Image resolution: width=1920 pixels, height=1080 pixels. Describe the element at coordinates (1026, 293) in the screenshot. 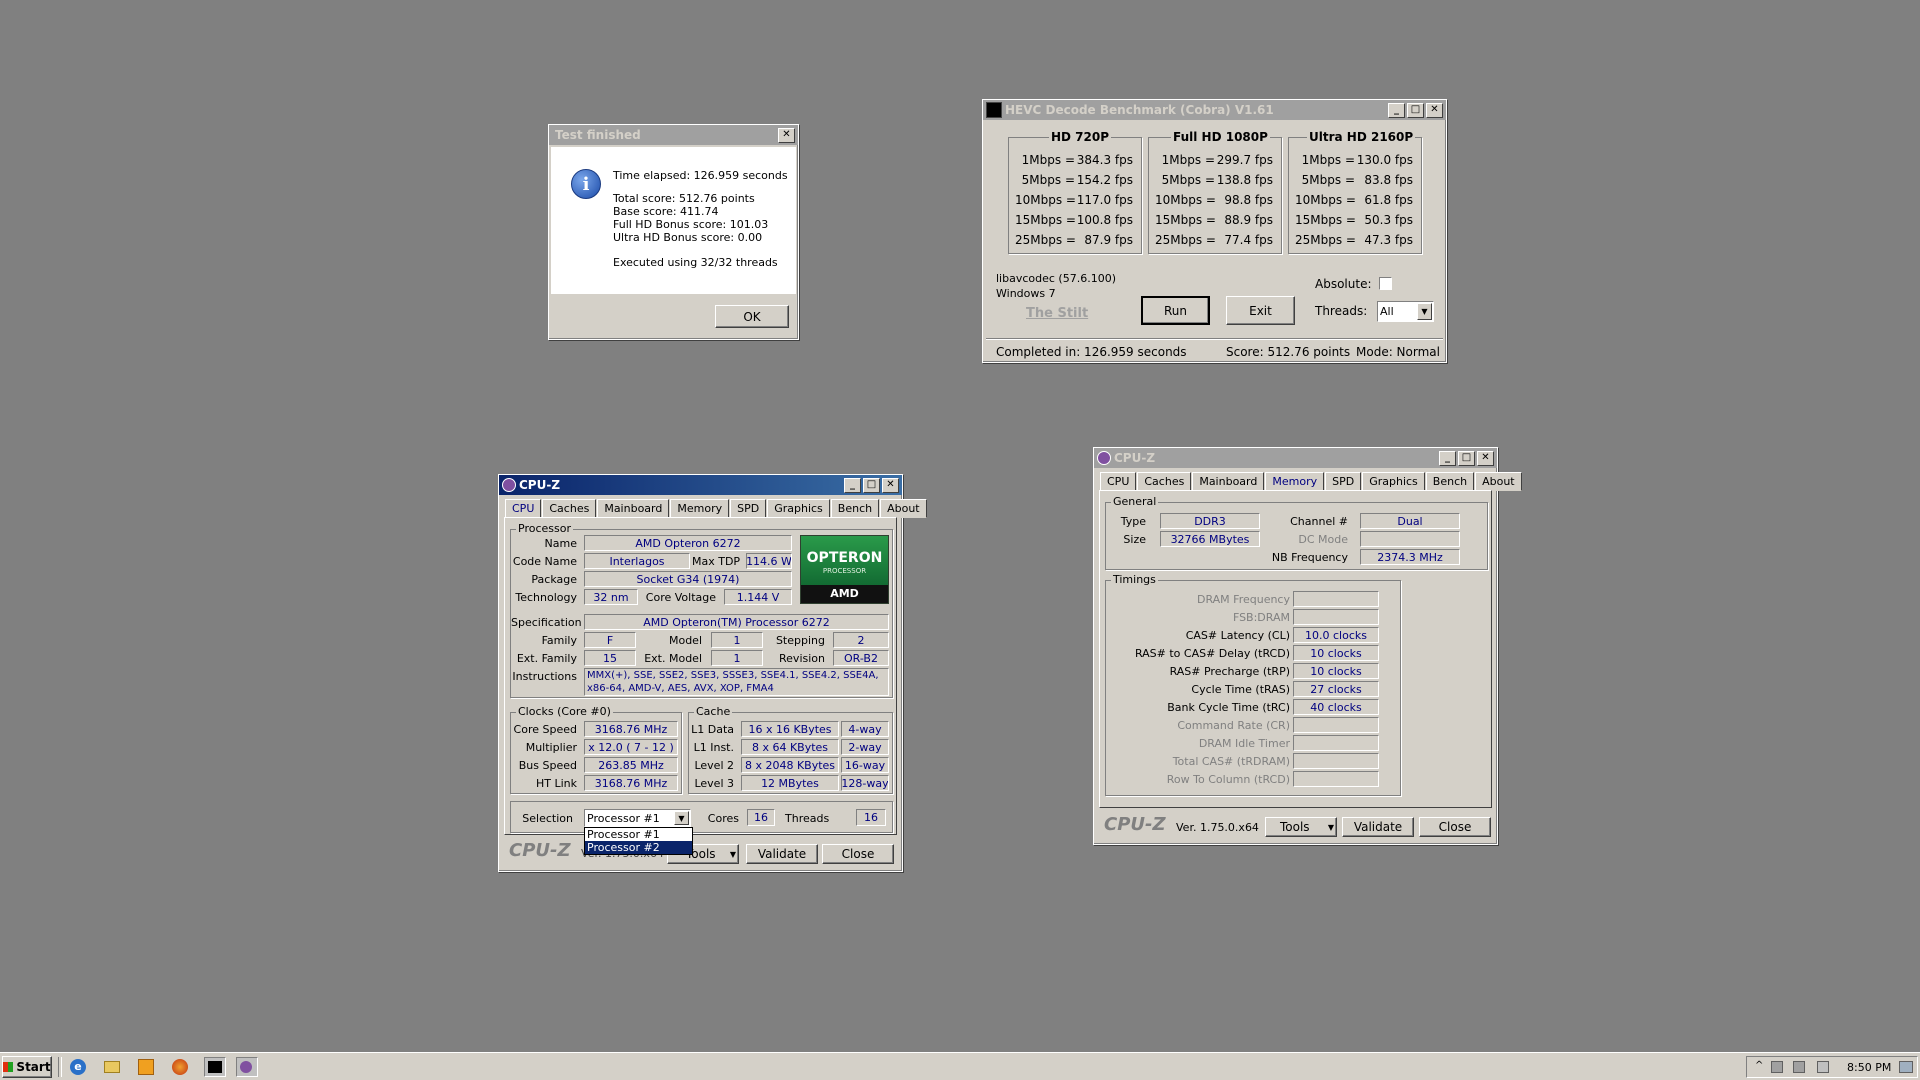

I see `os-text: Windows 7` at that location.